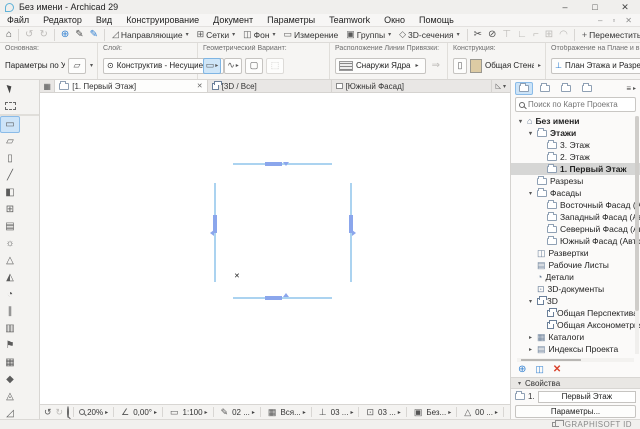 Image resolution: width=640 pixels, height=429 pixels. What do you see at coordinates (311, 34) in the screenshot?
I see `measure-button: ▭ Измерение` at bounding box center [311, 34].